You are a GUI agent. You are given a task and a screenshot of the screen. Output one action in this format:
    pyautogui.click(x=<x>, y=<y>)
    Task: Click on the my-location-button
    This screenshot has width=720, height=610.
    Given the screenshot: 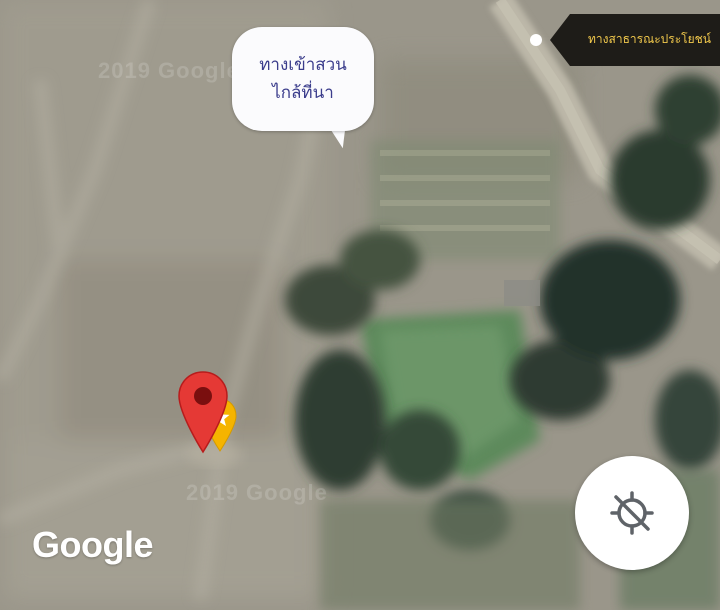 What is the action you would take?
    pyautogui.click(x=632, y=513)
    